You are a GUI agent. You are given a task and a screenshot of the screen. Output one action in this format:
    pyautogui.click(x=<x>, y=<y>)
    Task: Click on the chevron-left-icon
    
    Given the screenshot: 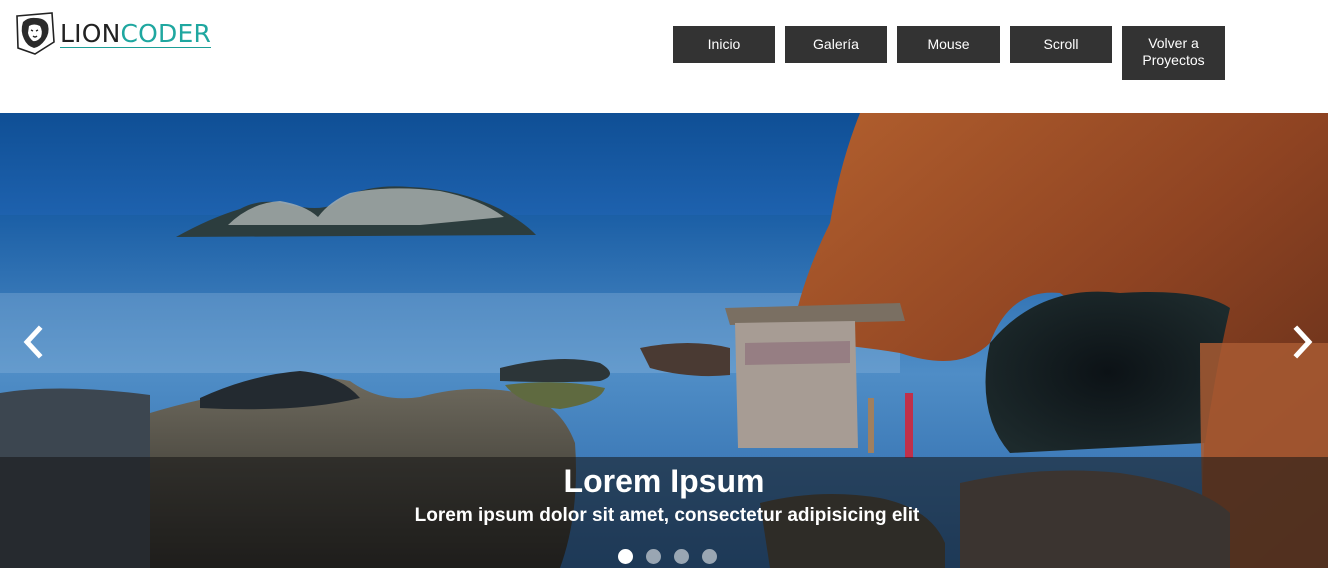 What is the action you would take?
    pyautogui.click(x=33, y=342)
    